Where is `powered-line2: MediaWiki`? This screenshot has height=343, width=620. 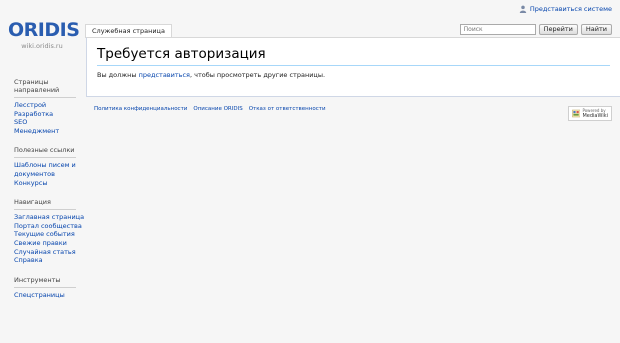
powered-line2: MediaWiki is located at coordinates (595, 115).